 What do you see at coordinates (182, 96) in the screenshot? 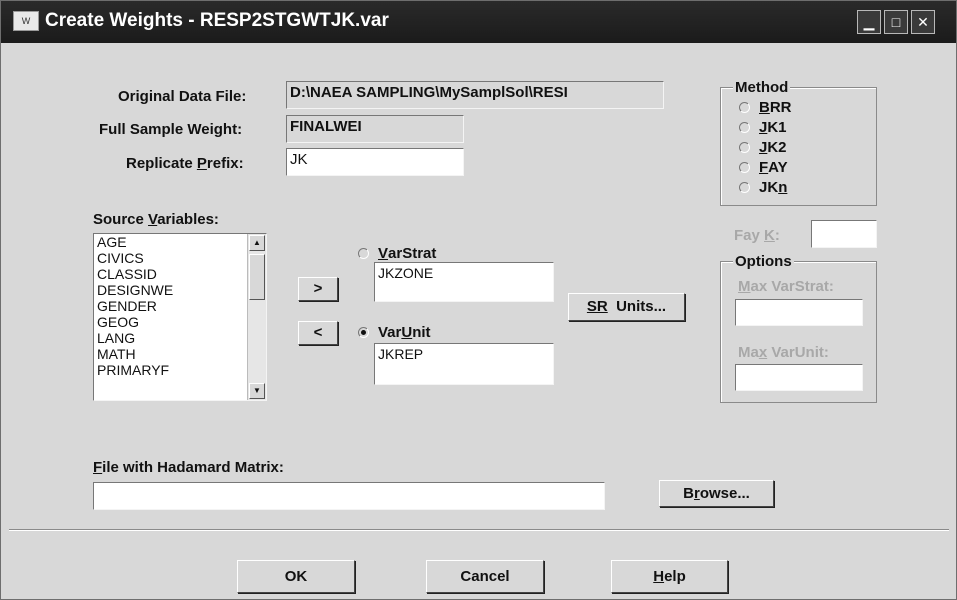
I see `original-data-file-label: Original Data File:` at bounding box center [182, 96].